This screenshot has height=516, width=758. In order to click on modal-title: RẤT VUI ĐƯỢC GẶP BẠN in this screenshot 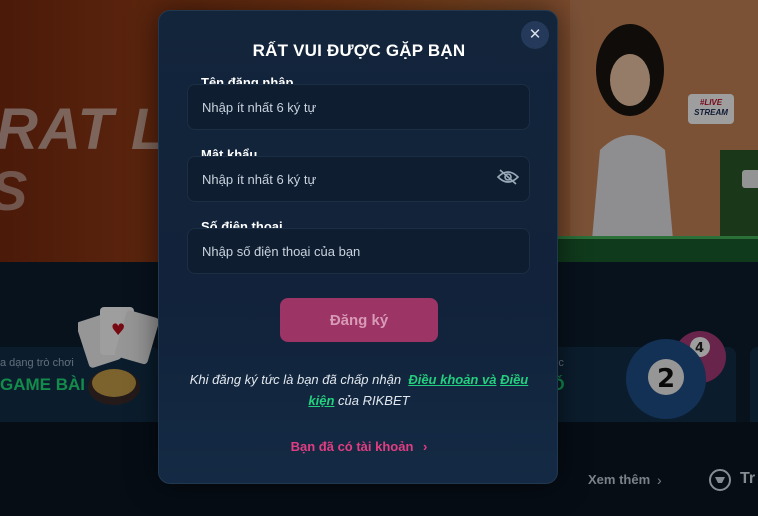, I will do `click(359, 50)`.